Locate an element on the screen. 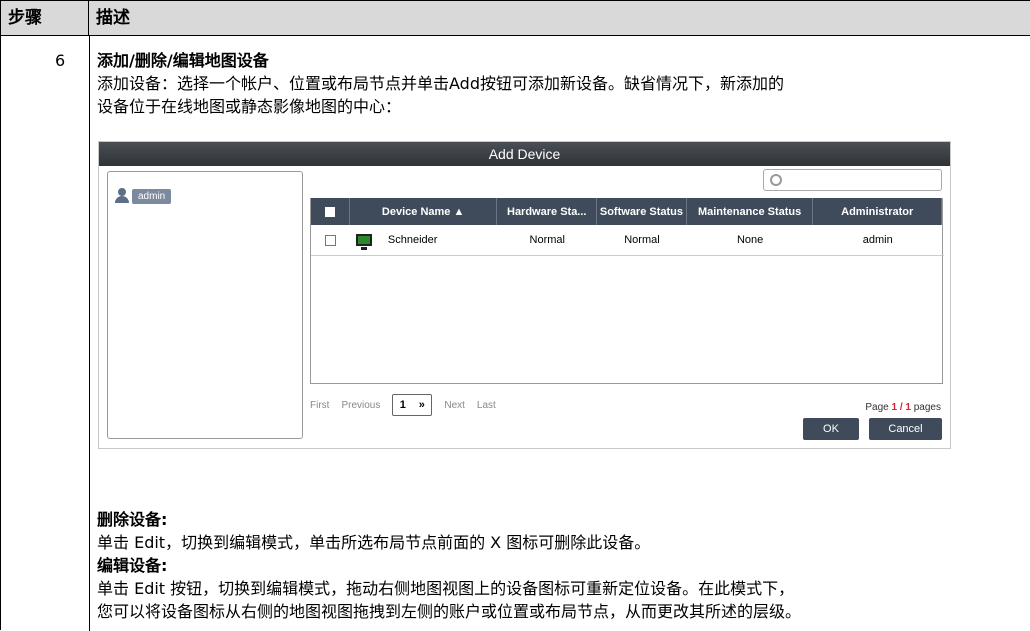  device-name: Schneider is located at coordinates (412, 240).